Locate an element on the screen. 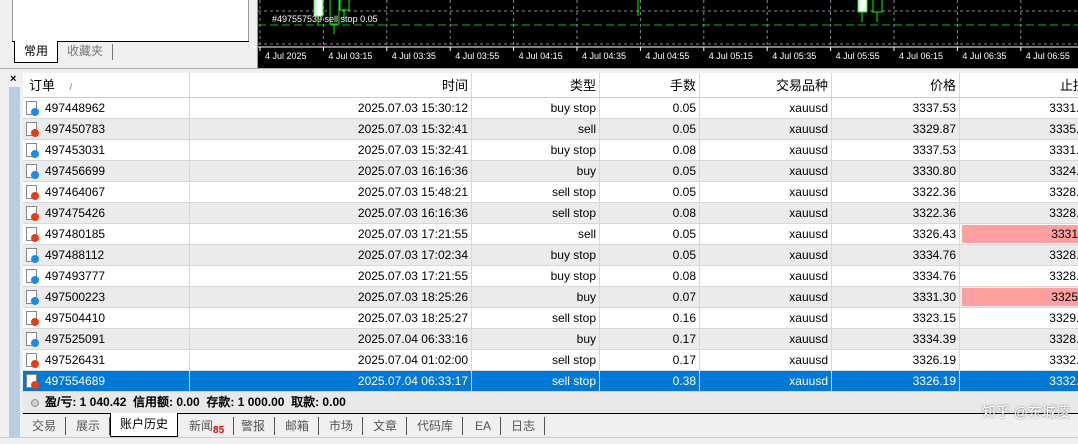 The image size is (1078, 444). price-cell: 3334.76 is located at coordinates (896, 255).